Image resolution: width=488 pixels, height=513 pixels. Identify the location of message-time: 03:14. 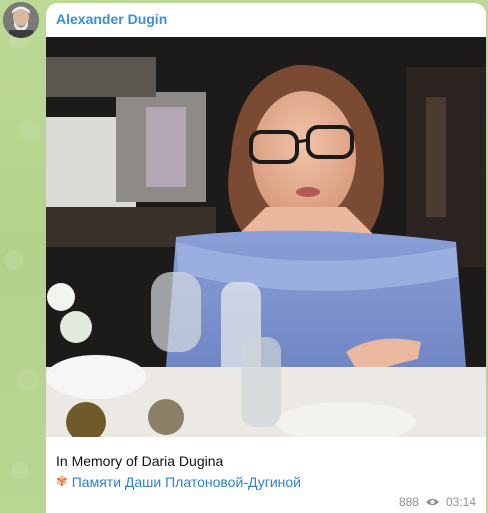
(460, 502).